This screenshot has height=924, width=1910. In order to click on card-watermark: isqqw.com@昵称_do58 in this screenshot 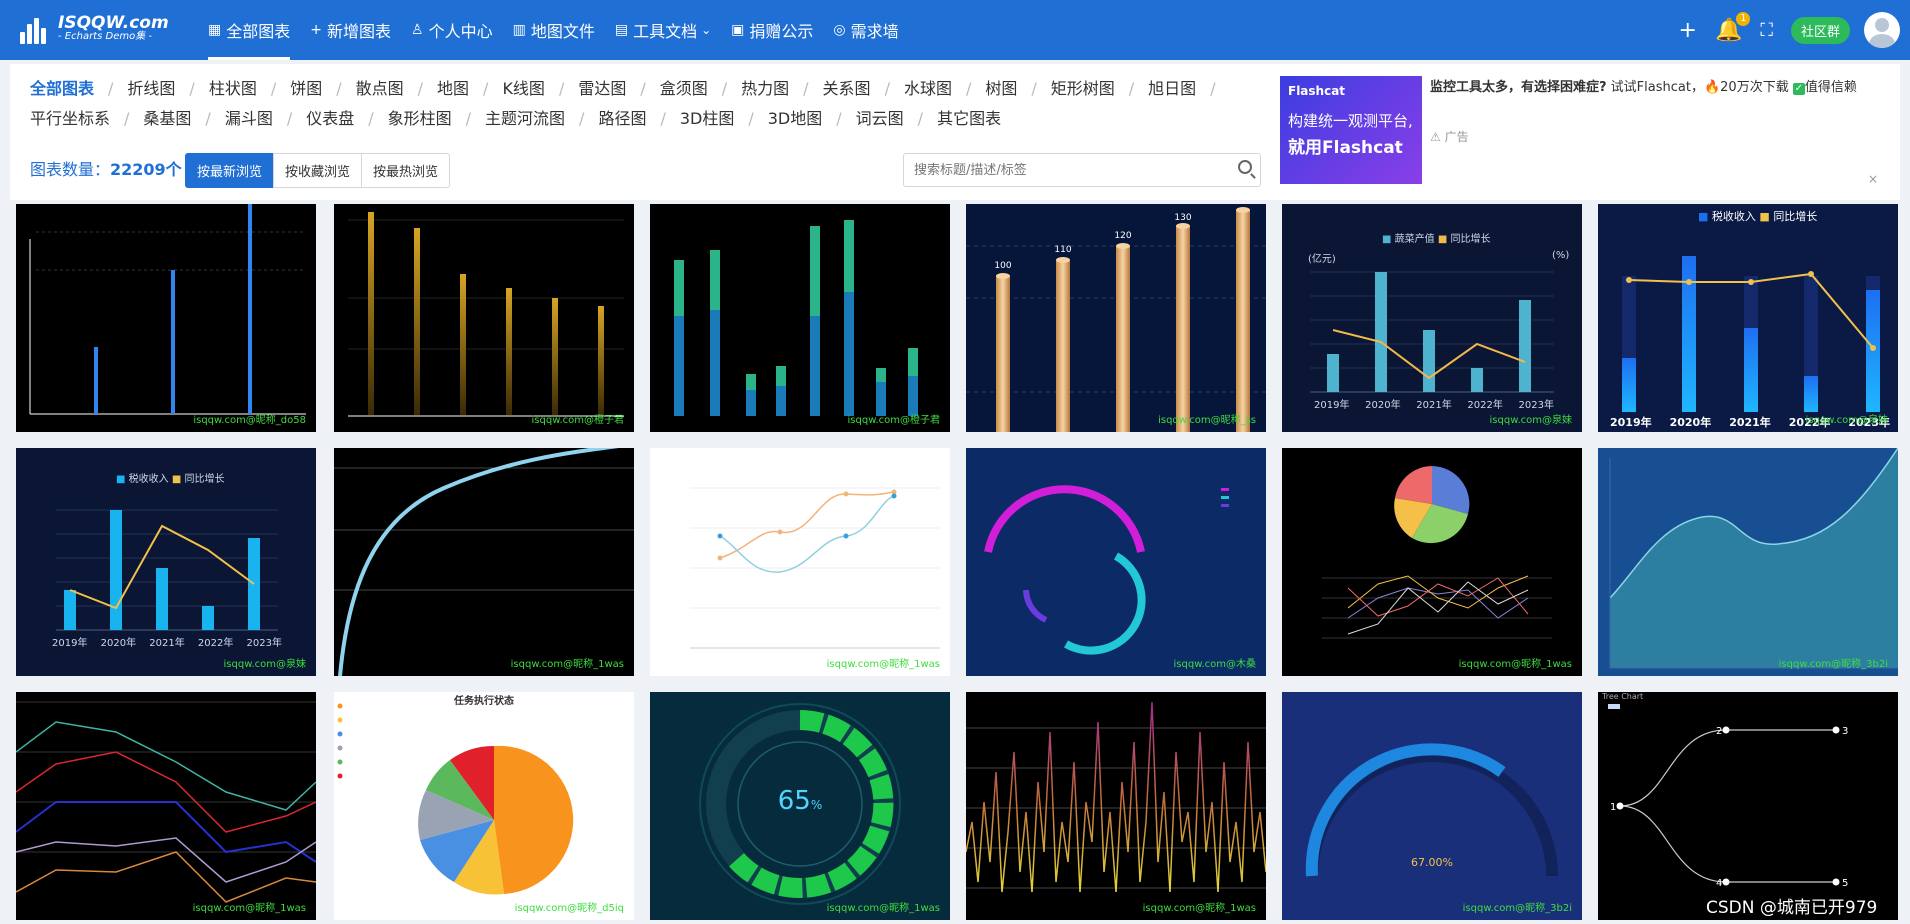, I will do `click(249, 420)`.